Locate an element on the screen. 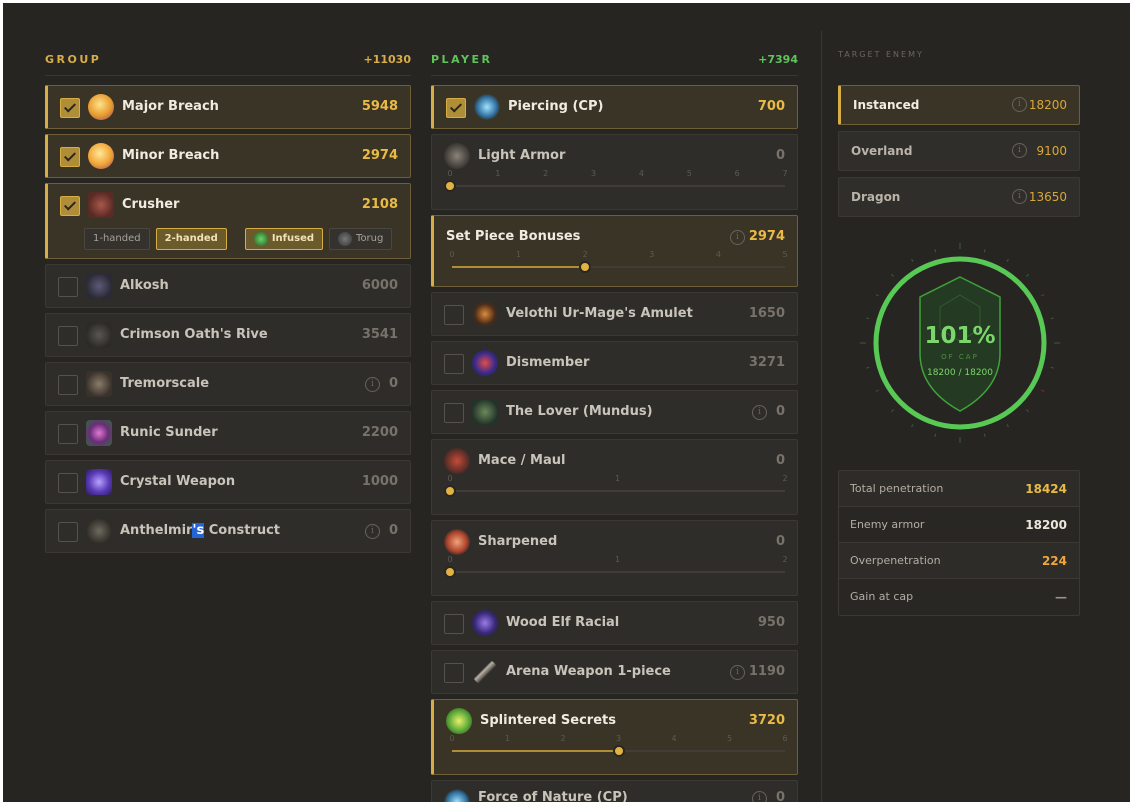 This screenshot has width=1133, height=805. buff-card-splintered-secrets: Splintered Secrets 3720 0123456 is located at coordinates (614, 737).